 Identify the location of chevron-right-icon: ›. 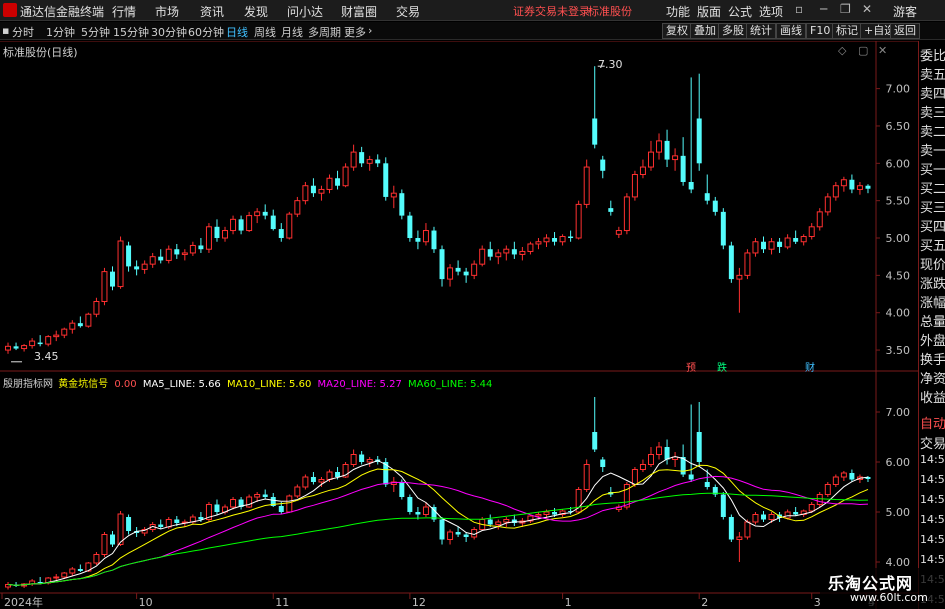
(370, 30).